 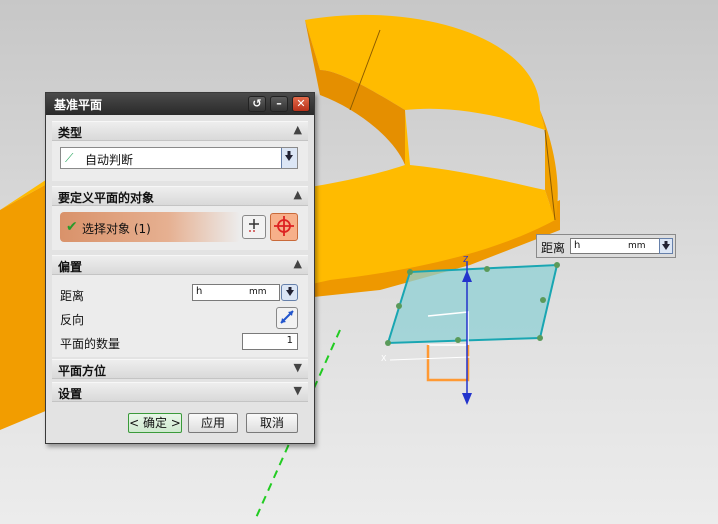 What do you see at coordinates (430, 358) in the screenshot?
I see `x-axis-line` at bounding box center [430, 358].